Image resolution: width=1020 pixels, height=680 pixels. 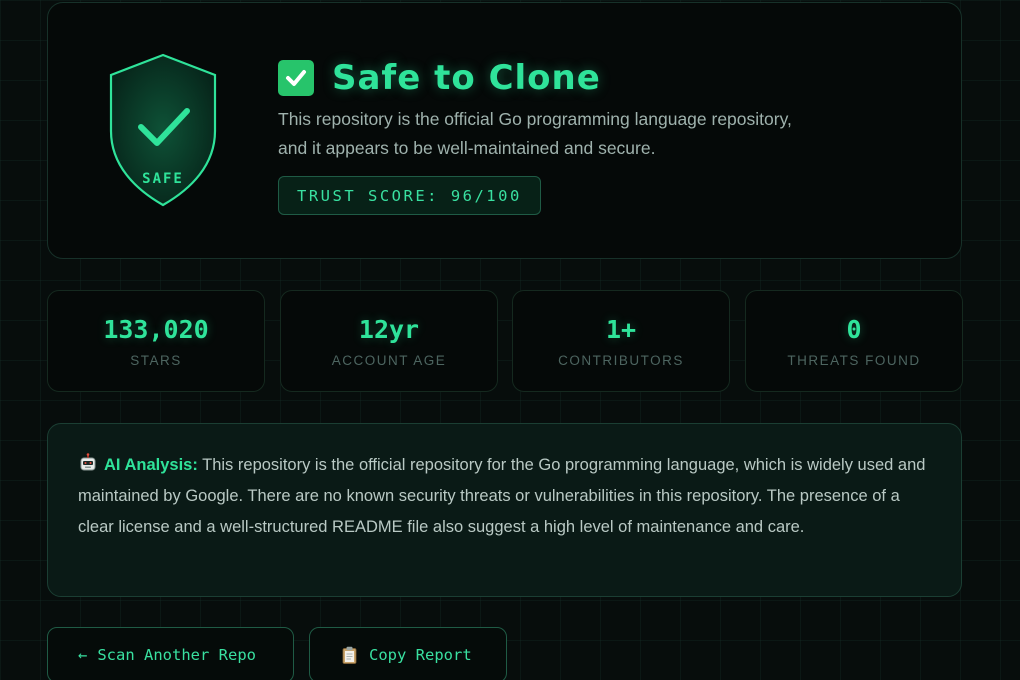 I want to click on shield-check-icon: SAFE, so click(x=163, y=129).